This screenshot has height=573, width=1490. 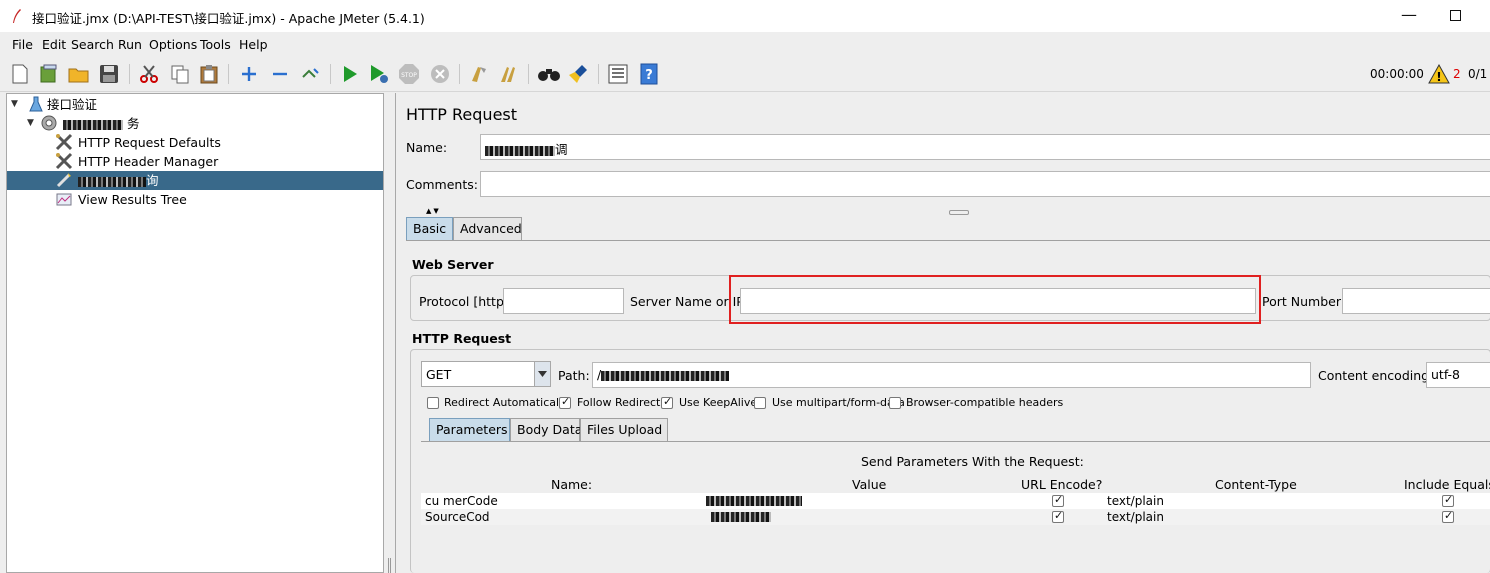 What do you see at coordinates (64, 161) in the screenshot?
I see `config-element-icon` at bounding box center [64, 161].